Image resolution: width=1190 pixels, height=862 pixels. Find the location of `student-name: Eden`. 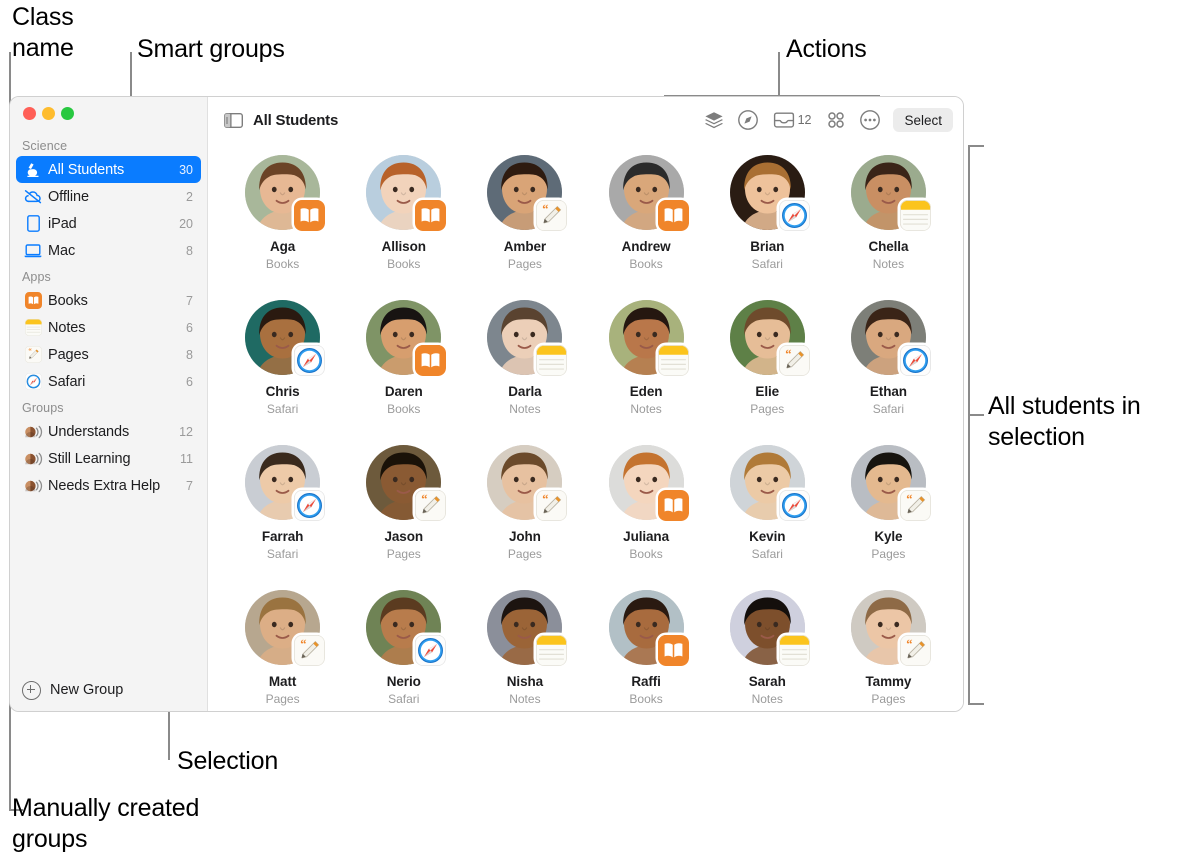

student-name: Eden is located at coordinates (646, 391).